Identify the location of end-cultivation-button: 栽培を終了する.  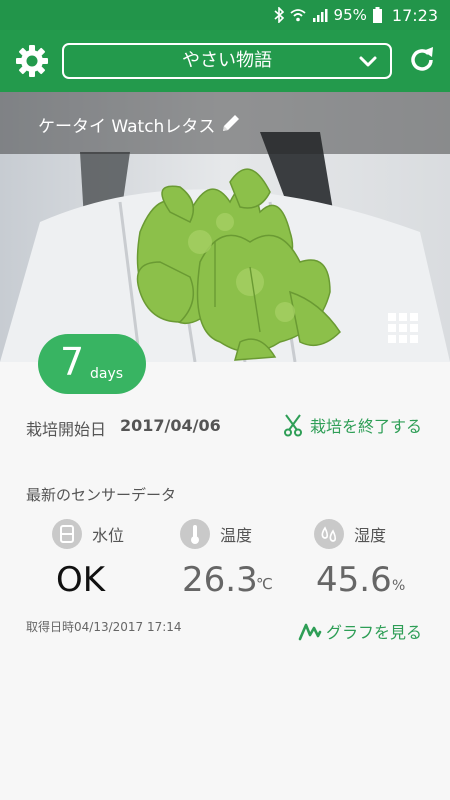
(352, 425).